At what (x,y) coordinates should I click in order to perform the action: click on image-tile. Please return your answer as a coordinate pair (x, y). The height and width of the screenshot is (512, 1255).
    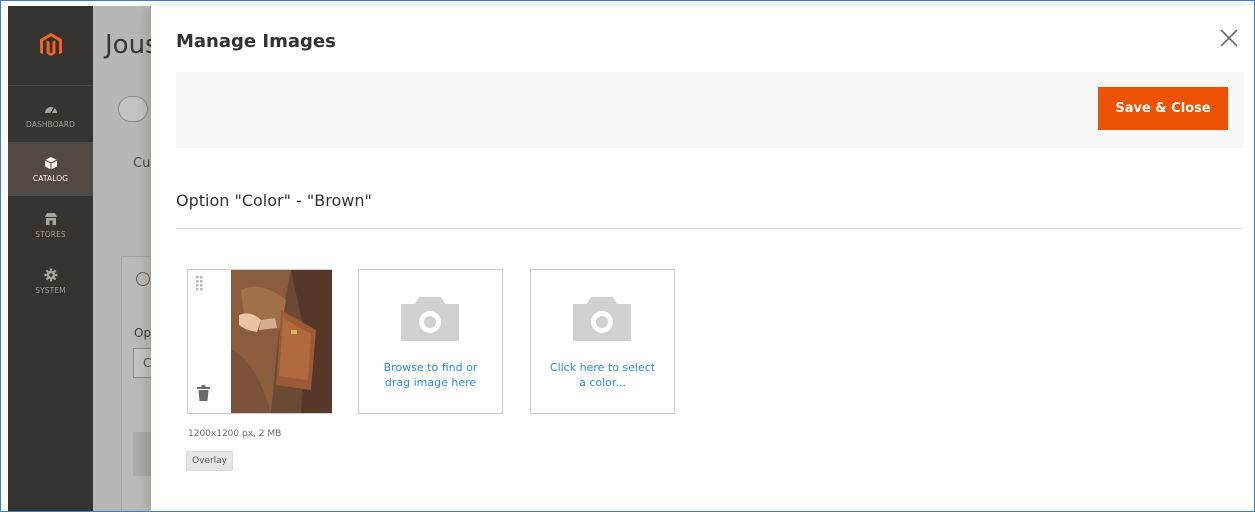
    Looking at the image, I should click on (259, 341).